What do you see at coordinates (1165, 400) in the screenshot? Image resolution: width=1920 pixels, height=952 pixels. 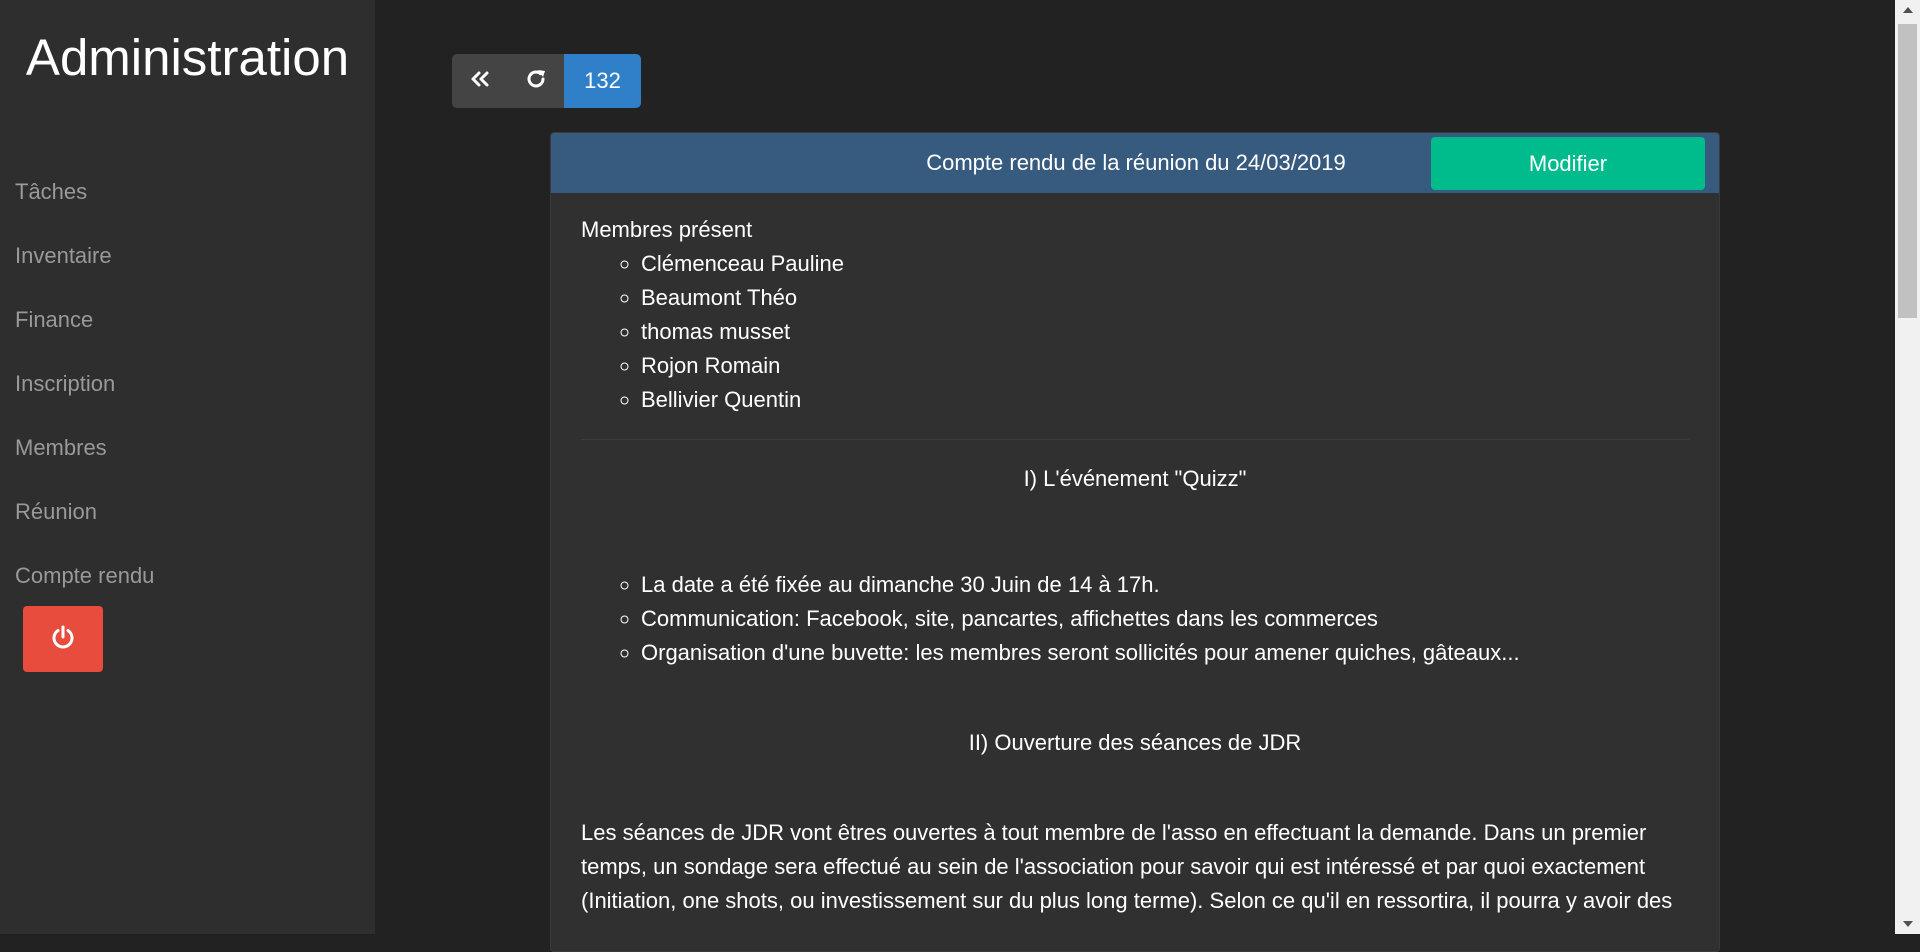 I see `list-item: Bellivier Quentin` at bounding box center [1165, 400].